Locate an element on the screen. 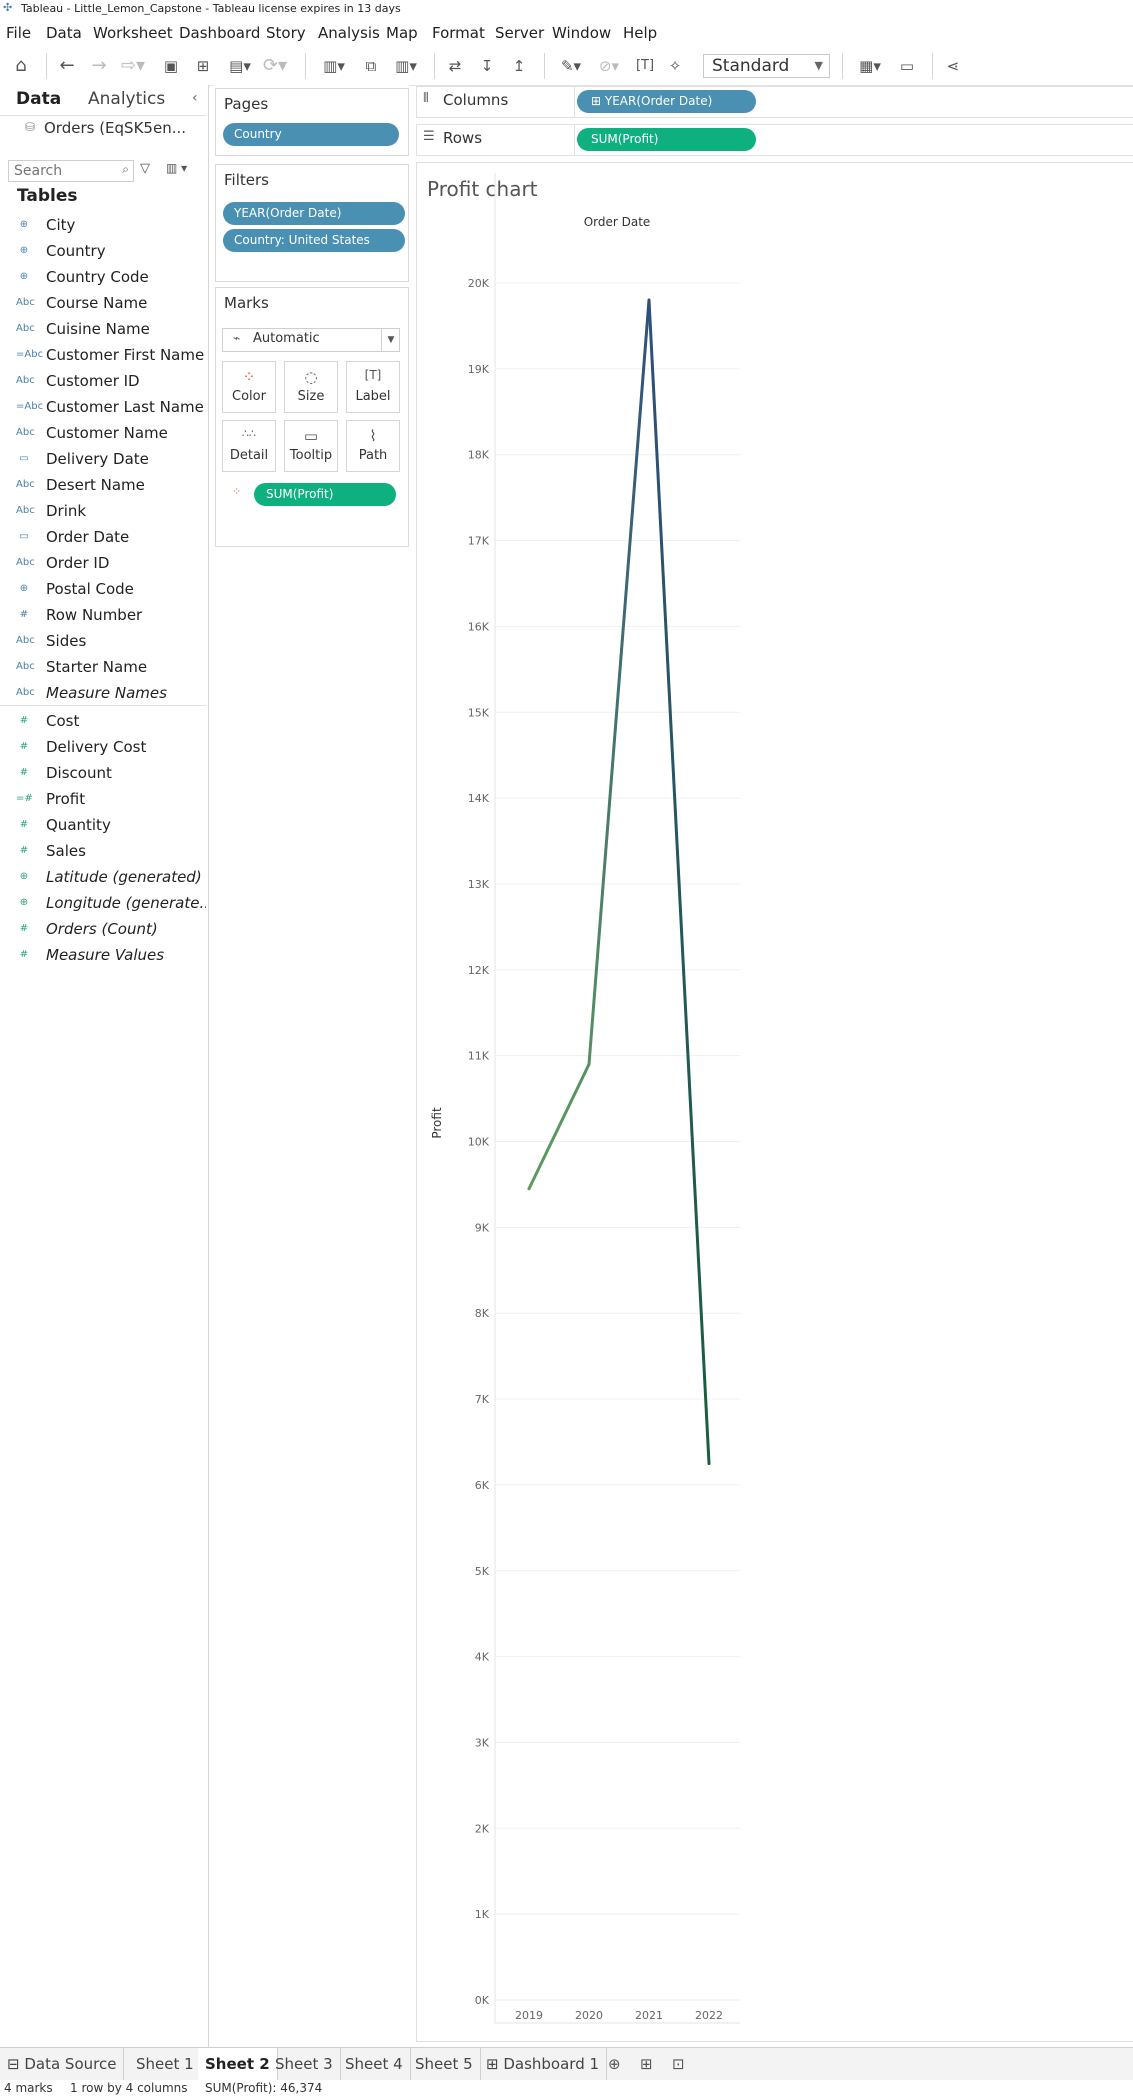 The width and height of the screenshot is (1133, 2096). marks-color-button: ⁘ Color is located at coordinates (249, 387).